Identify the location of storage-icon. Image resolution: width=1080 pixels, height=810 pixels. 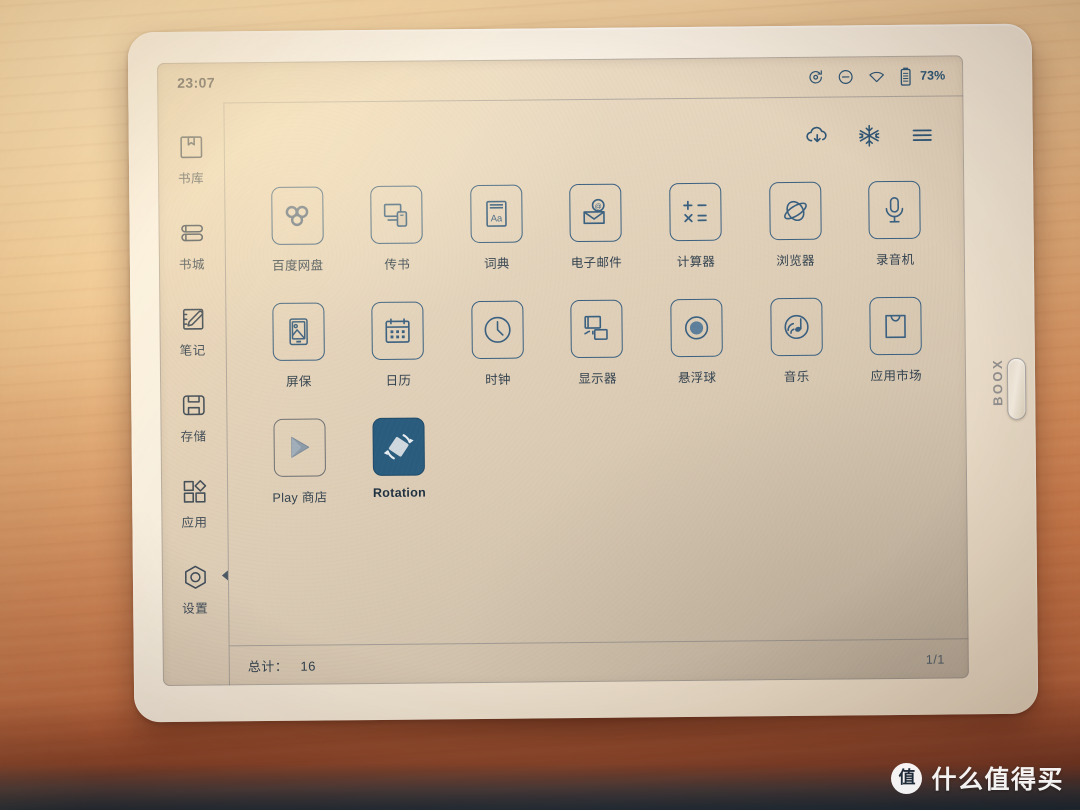
(193, 404).